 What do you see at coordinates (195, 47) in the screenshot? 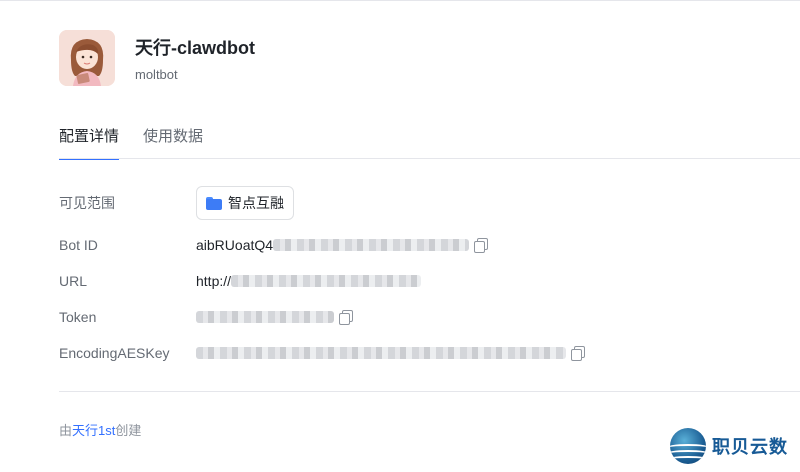
I see `app-name: 天行-clawdbot` at bounding box center [195, 47].